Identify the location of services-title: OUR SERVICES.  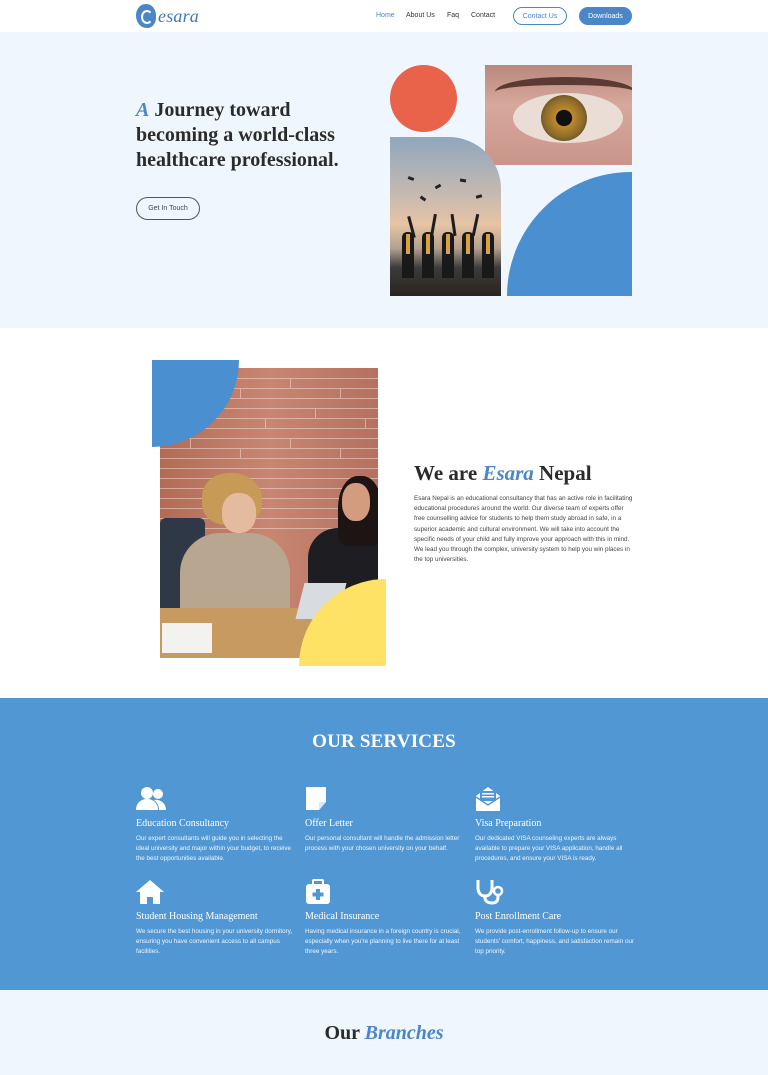
(384, 741).